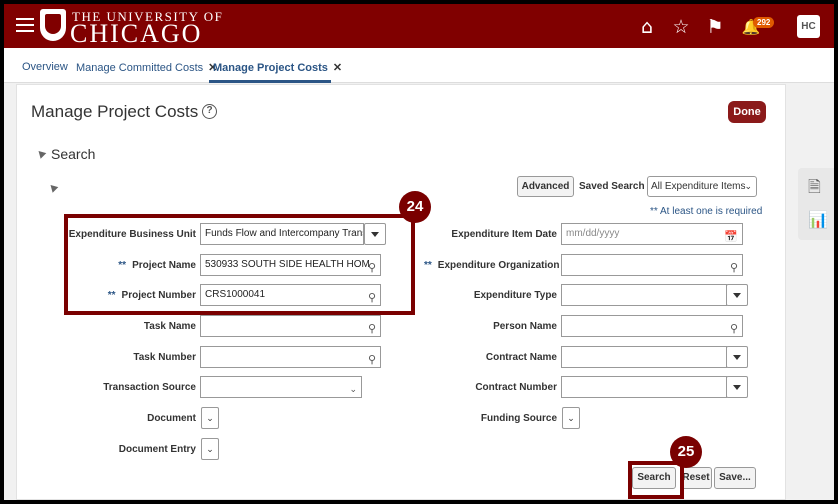 The width and height of the screenshot is (838, 504). What do you see at coordinates (169, 326) in the screenshot?
I see `task-name-label: Task Name` at bounding box center [169, 326].